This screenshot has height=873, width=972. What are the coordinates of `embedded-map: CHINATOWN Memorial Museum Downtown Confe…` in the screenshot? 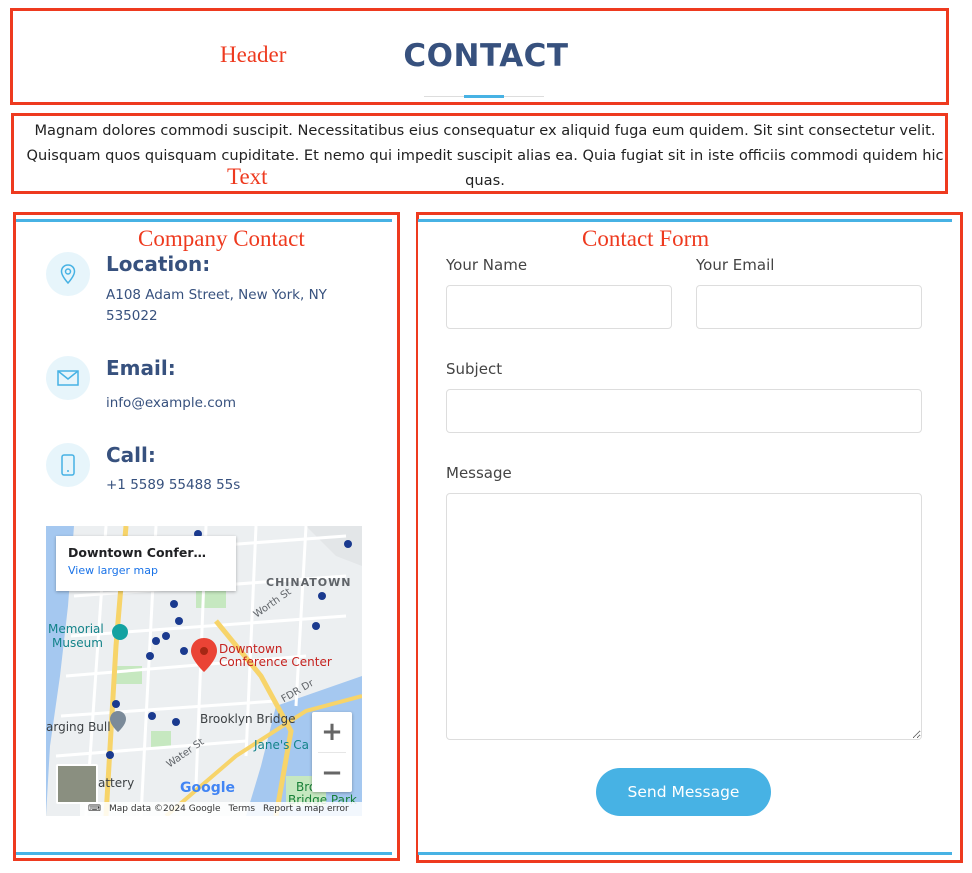 It's located at (204, 671).